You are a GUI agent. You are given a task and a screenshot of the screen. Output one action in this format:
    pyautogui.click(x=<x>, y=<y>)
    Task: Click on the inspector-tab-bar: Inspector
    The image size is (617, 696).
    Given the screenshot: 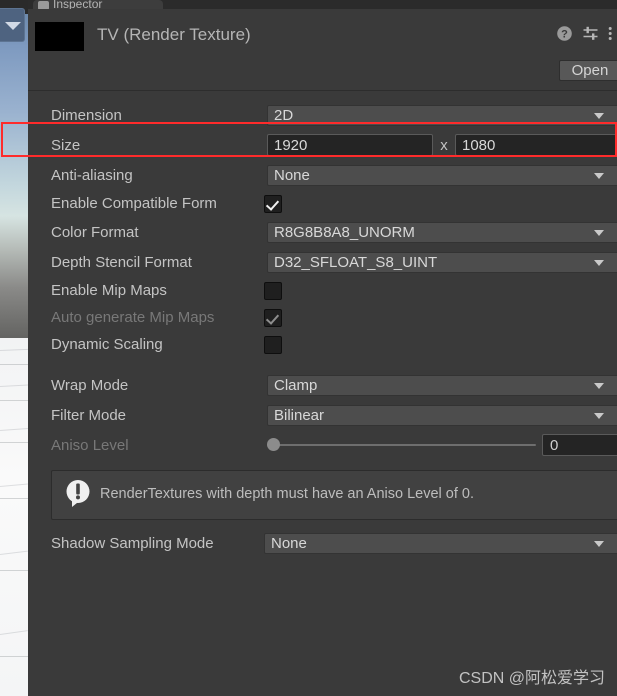 What is the action you would take?
    pyautogui.click(x=322, y=4)
    